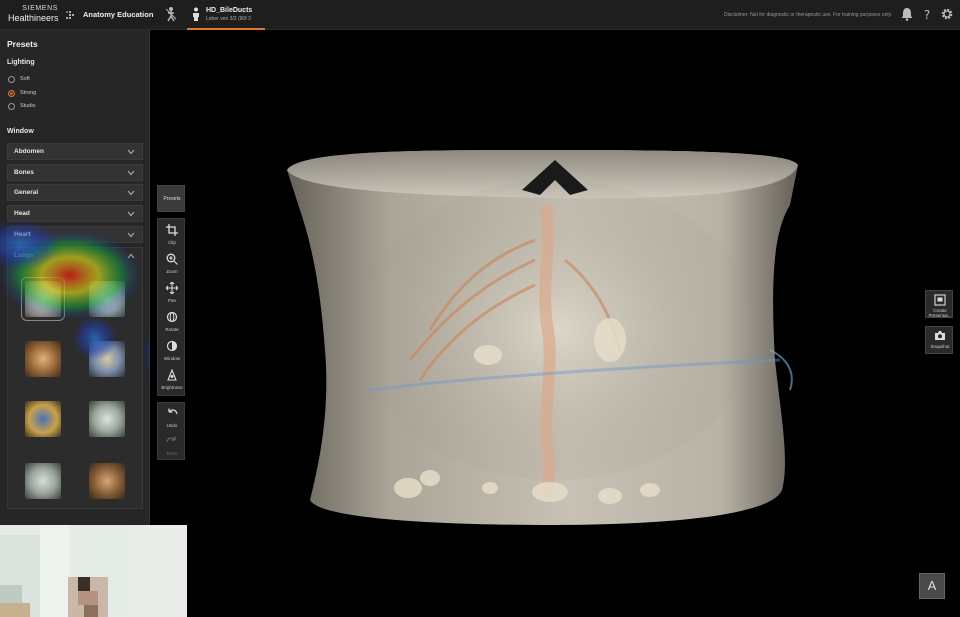 The height and width of the screenshot is (617, 960). Describe the element at coordinates (172, 418) in the screenshot. I see `undo-button: Undo` at that location.